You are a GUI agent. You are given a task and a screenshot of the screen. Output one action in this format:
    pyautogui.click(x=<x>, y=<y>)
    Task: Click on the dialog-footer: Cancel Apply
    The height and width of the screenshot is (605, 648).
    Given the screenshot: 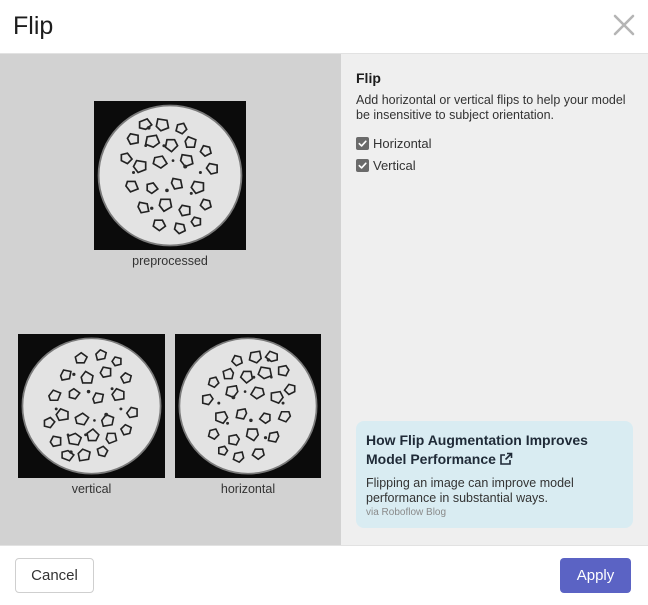 What is the action you would take?
    pyautogui.click(x=324, y=575)
    